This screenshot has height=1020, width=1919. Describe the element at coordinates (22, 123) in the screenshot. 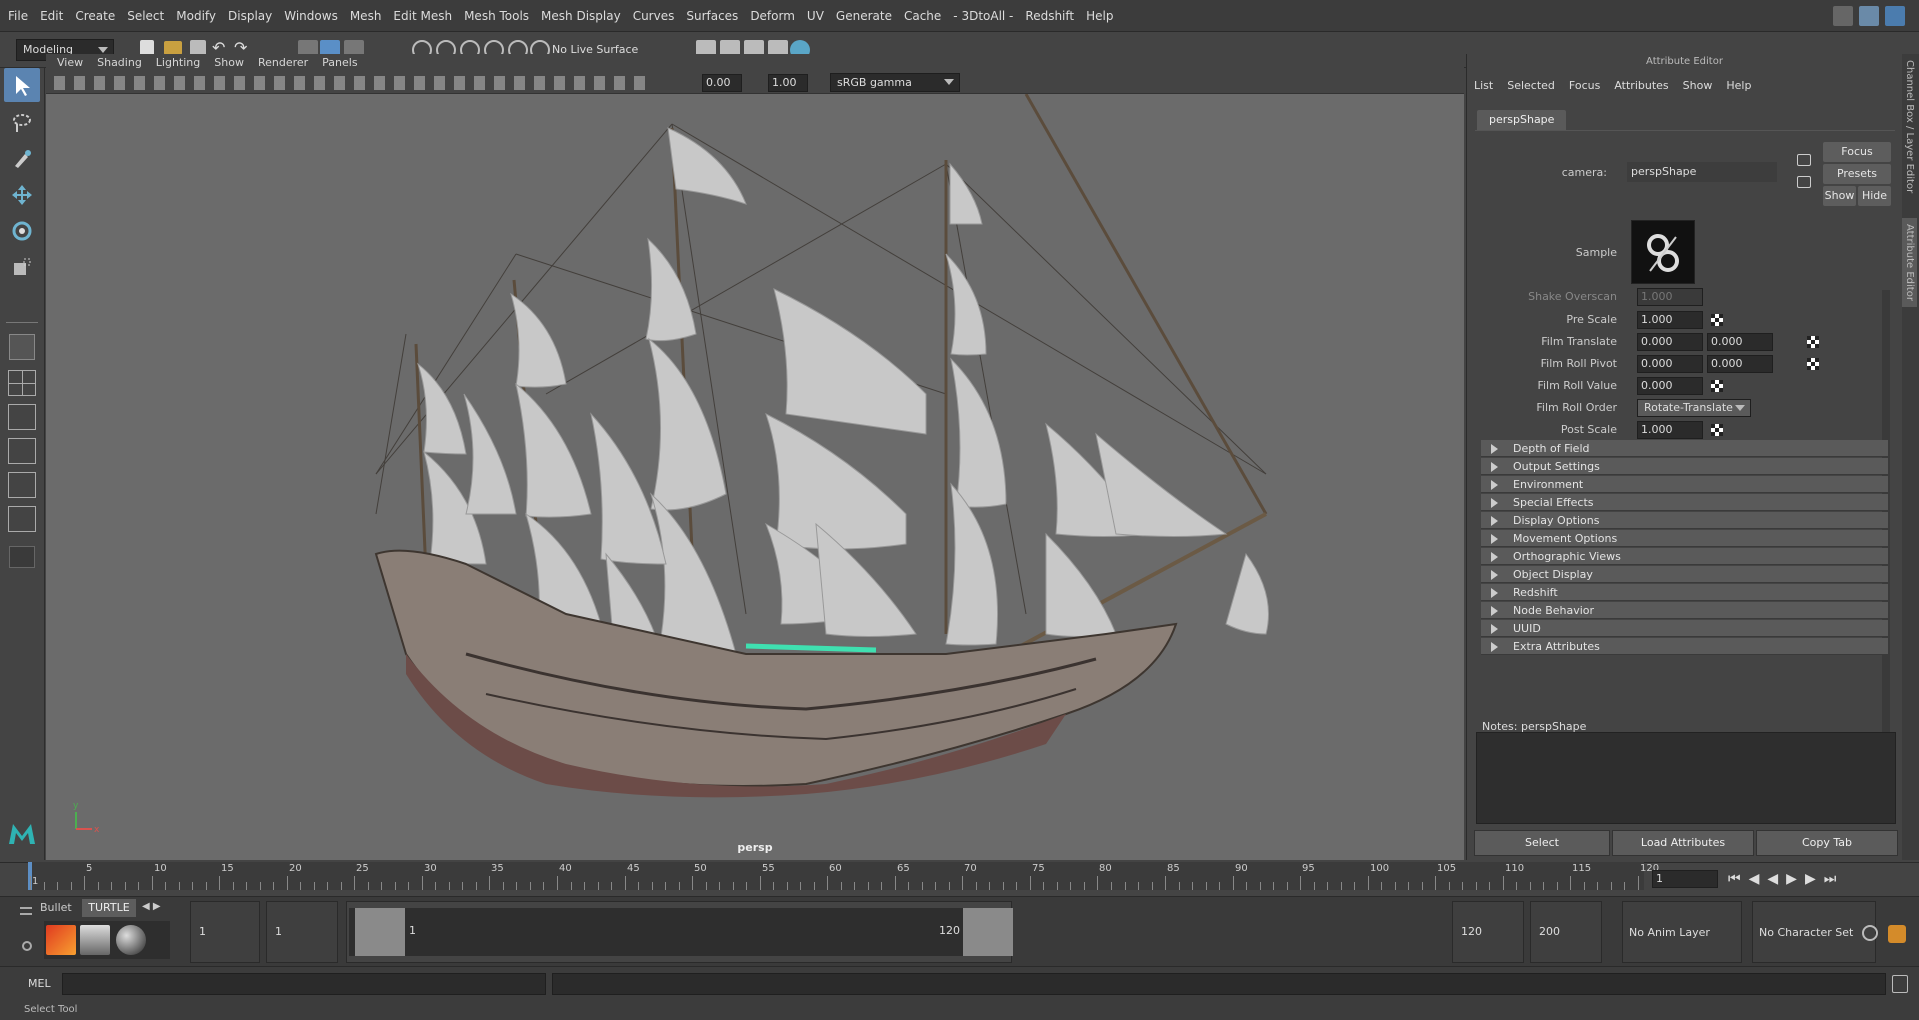

I see `lasso-tool` at that location.